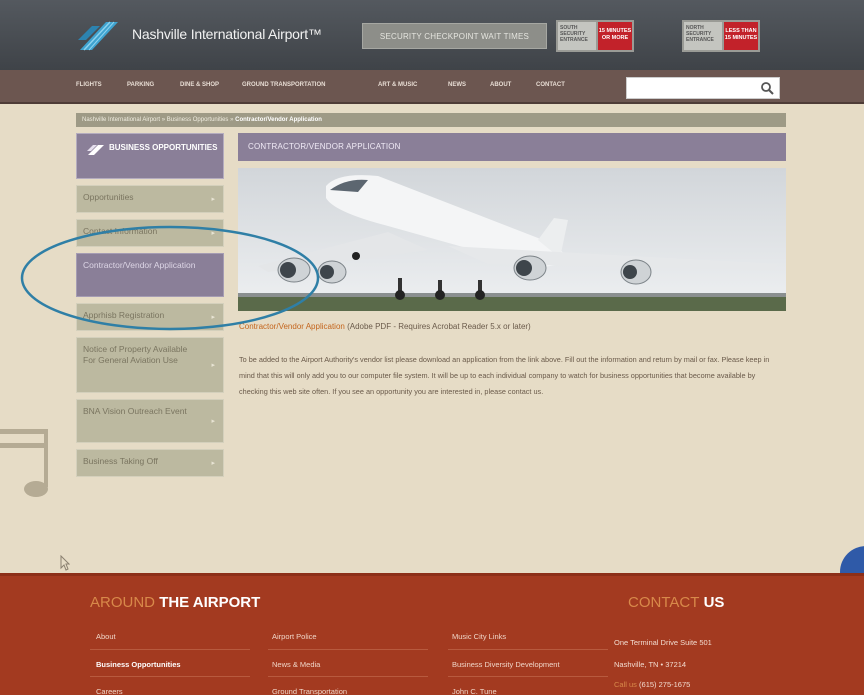  Describe the element at coordinates (150, 275) in the screenshot. I see `sidebar-item-contractor-vendor-application: Contractor/Vendor Application` at that location.